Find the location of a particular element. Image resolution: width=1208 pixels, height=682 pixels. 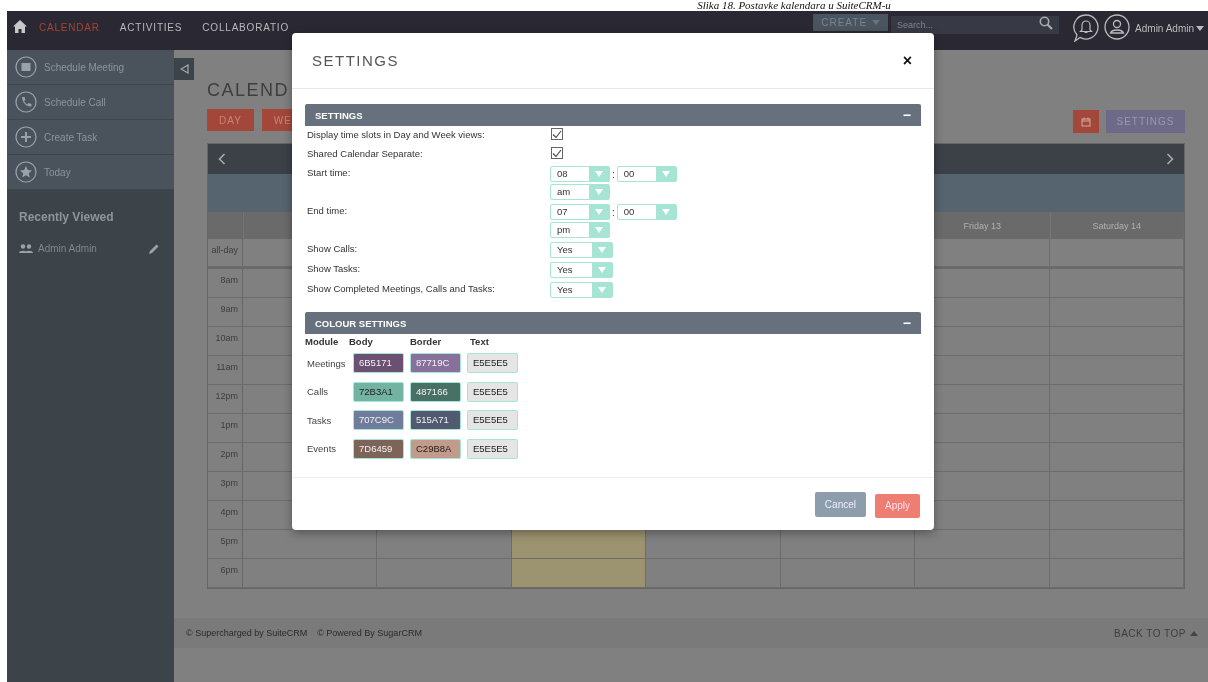

home-icon is located at coordinates (20, 26).